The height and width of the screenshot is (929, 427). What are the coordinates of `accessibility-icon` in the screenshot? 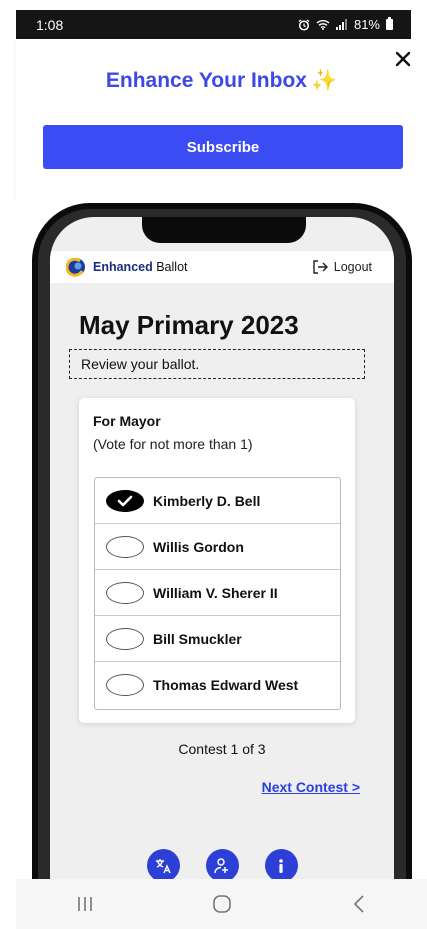 It's located at (222, 864).